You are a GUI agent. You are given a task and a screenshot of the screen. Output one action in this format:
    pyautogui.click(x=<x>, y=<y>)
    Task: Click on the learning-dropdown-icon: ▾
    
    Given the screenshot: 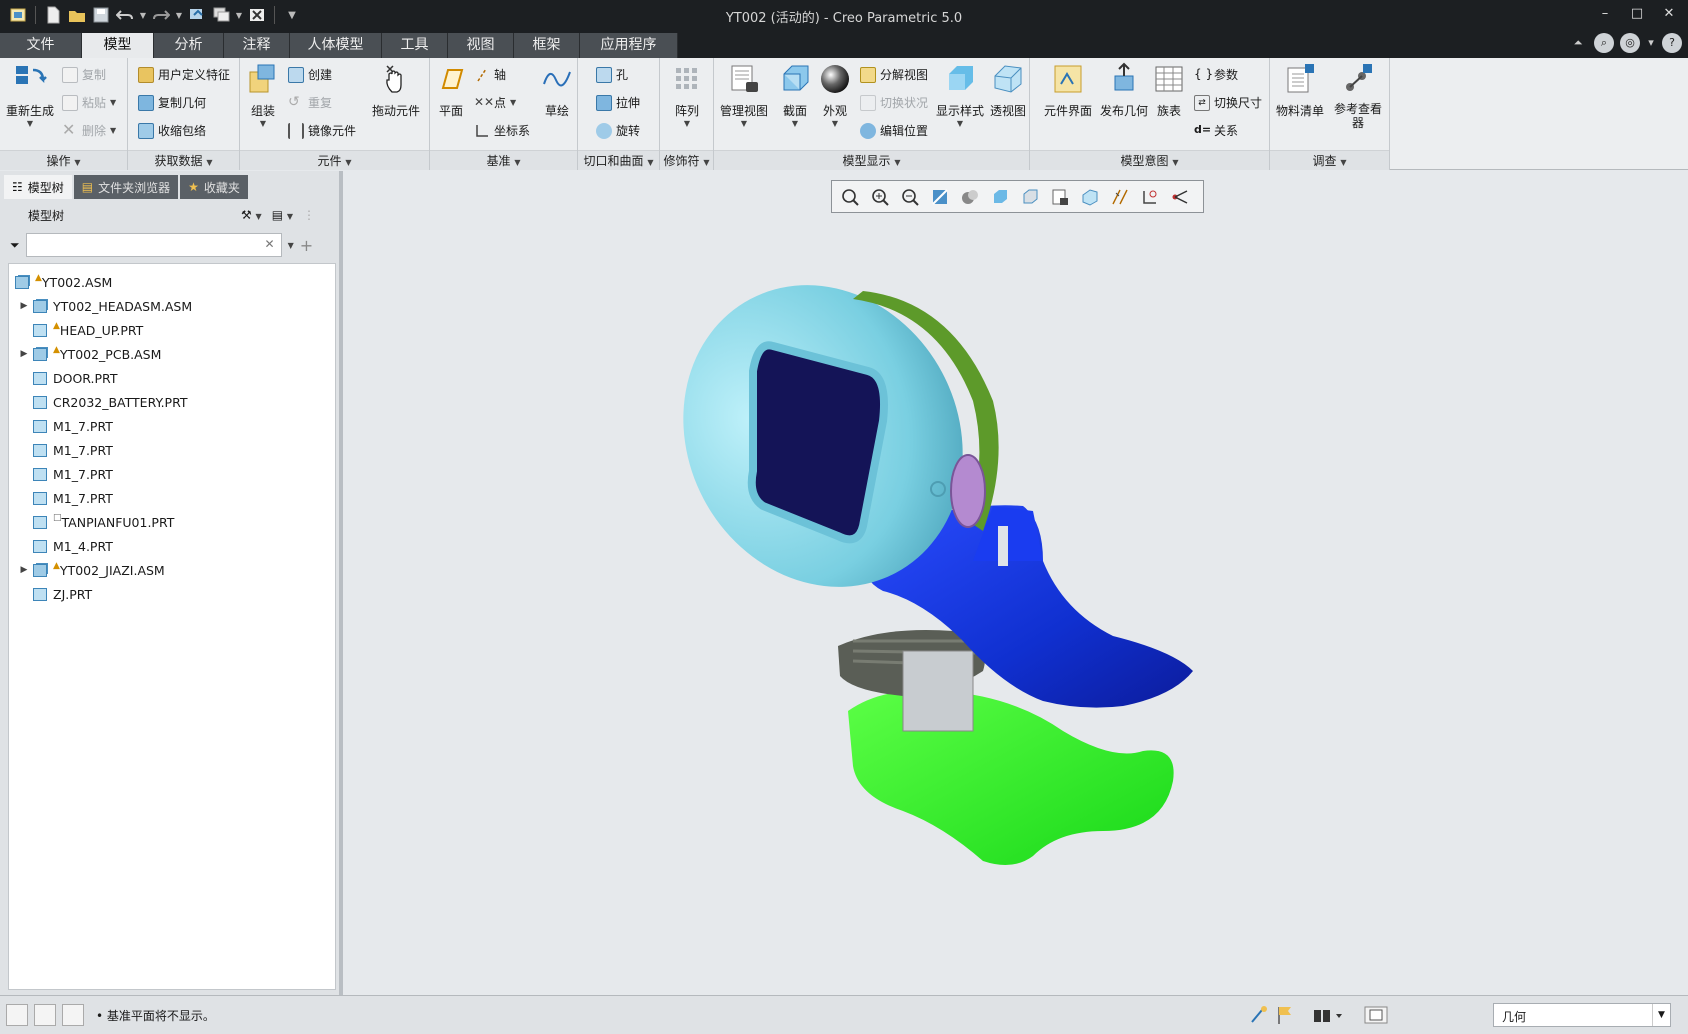 What is the action you would take?
    pyautogui.click(x=1651, y=43)
    